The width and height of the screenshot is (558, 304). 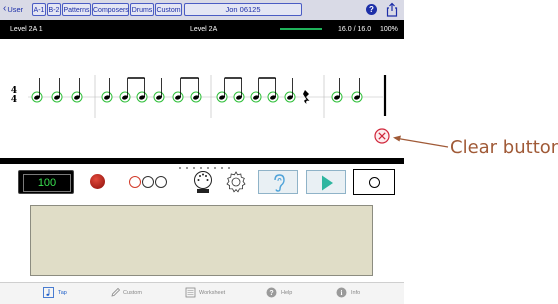 What do you see at coordinates (54, 9) in the screenshot?
I see `nav-button-b2: B-2` at bounding box center [54, 9].